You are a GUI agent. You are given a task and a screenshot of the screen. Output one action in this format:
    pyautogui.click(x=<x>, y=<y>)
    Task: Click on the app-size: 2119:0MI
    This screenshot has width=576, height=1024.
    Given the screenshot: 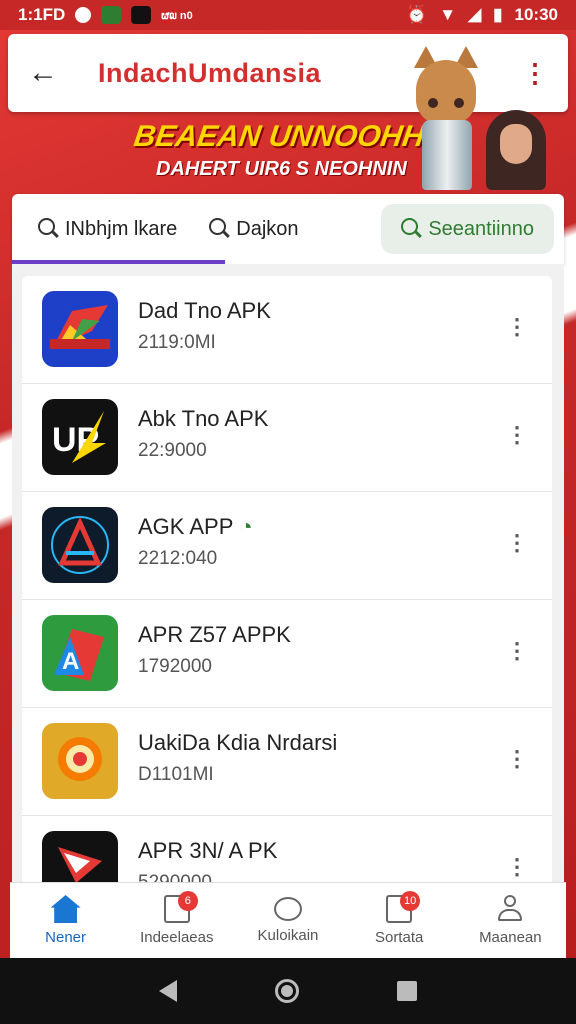 What is the action you would take?
    pyautogui.click(x=177, y=342)
    